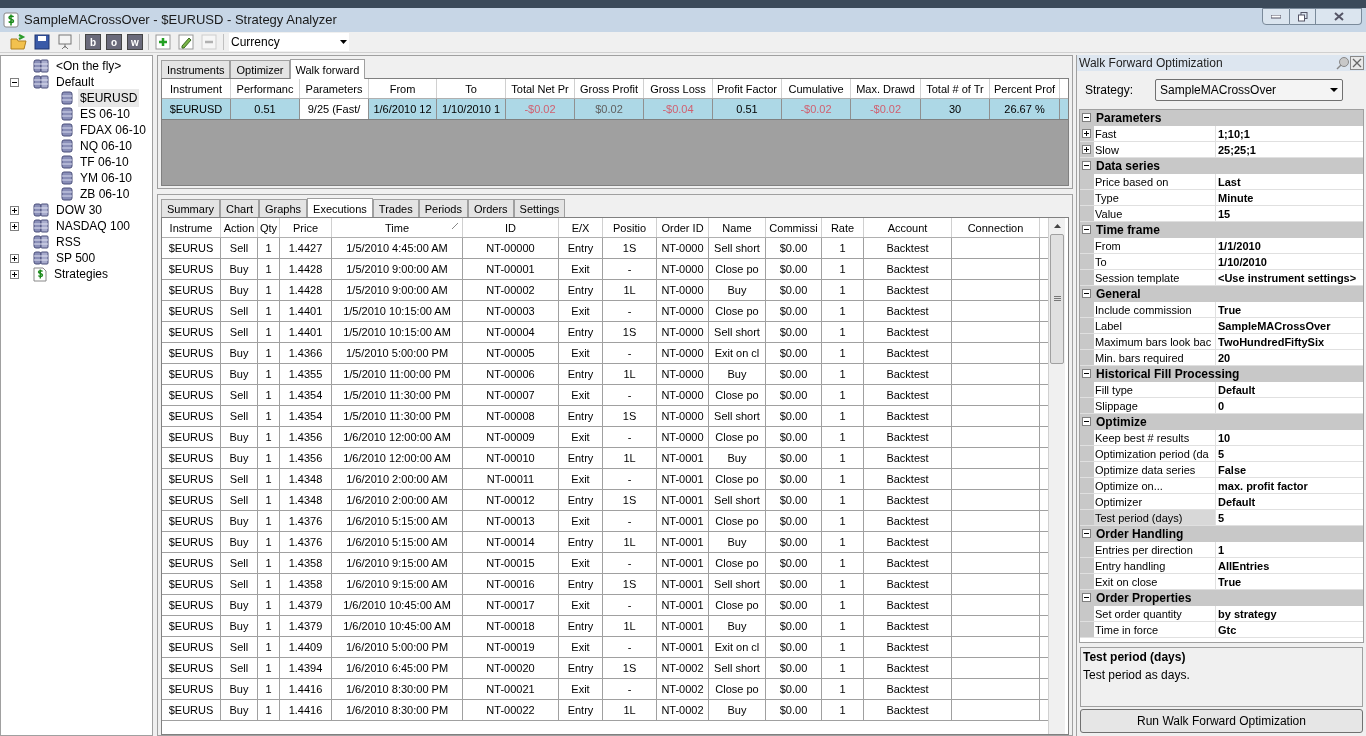 The image size is (1366, 736). I want to click on tree-item: RSS, so click(68, 242).